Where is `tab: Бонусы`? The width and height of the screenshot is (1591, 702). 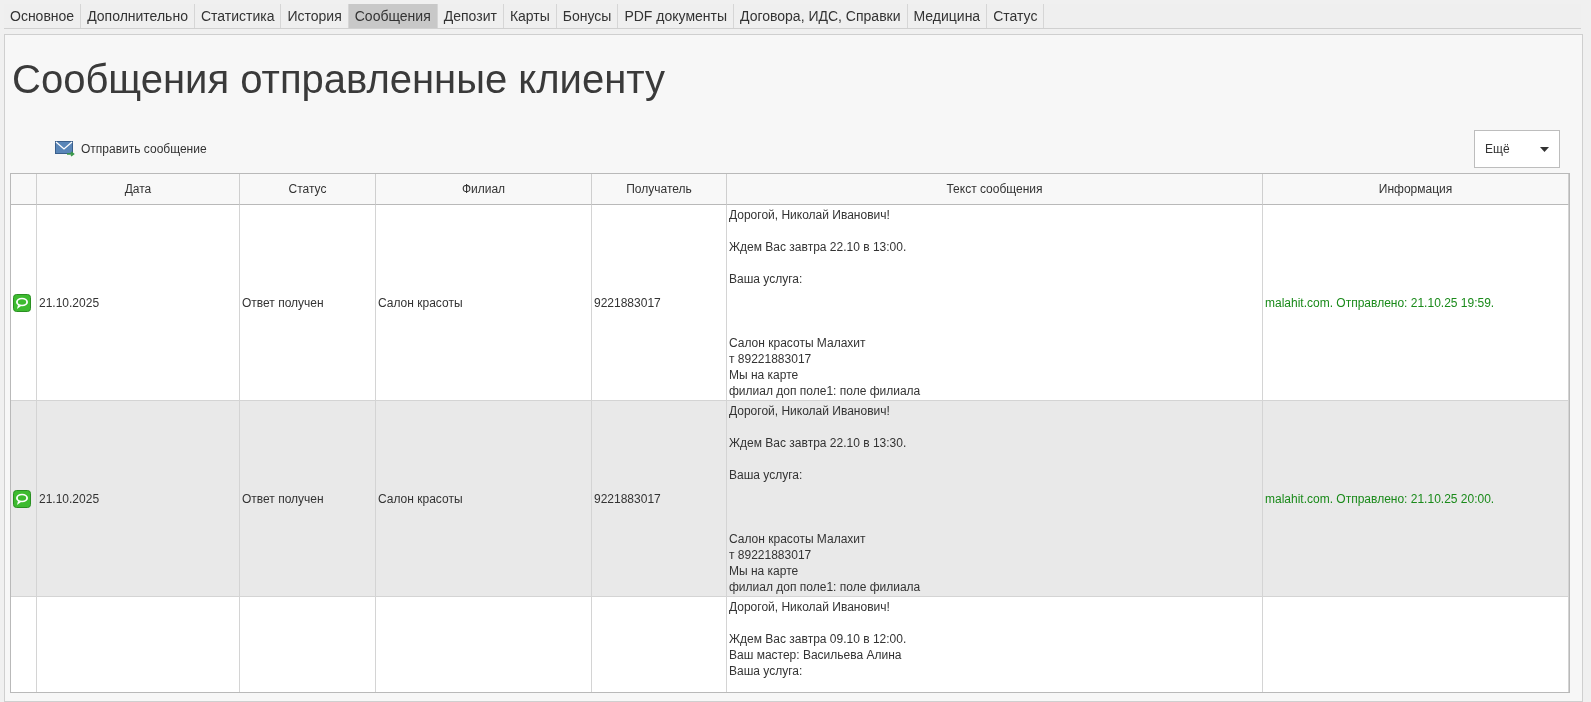
tab: Бонусы is located at coordinates (587, 16).